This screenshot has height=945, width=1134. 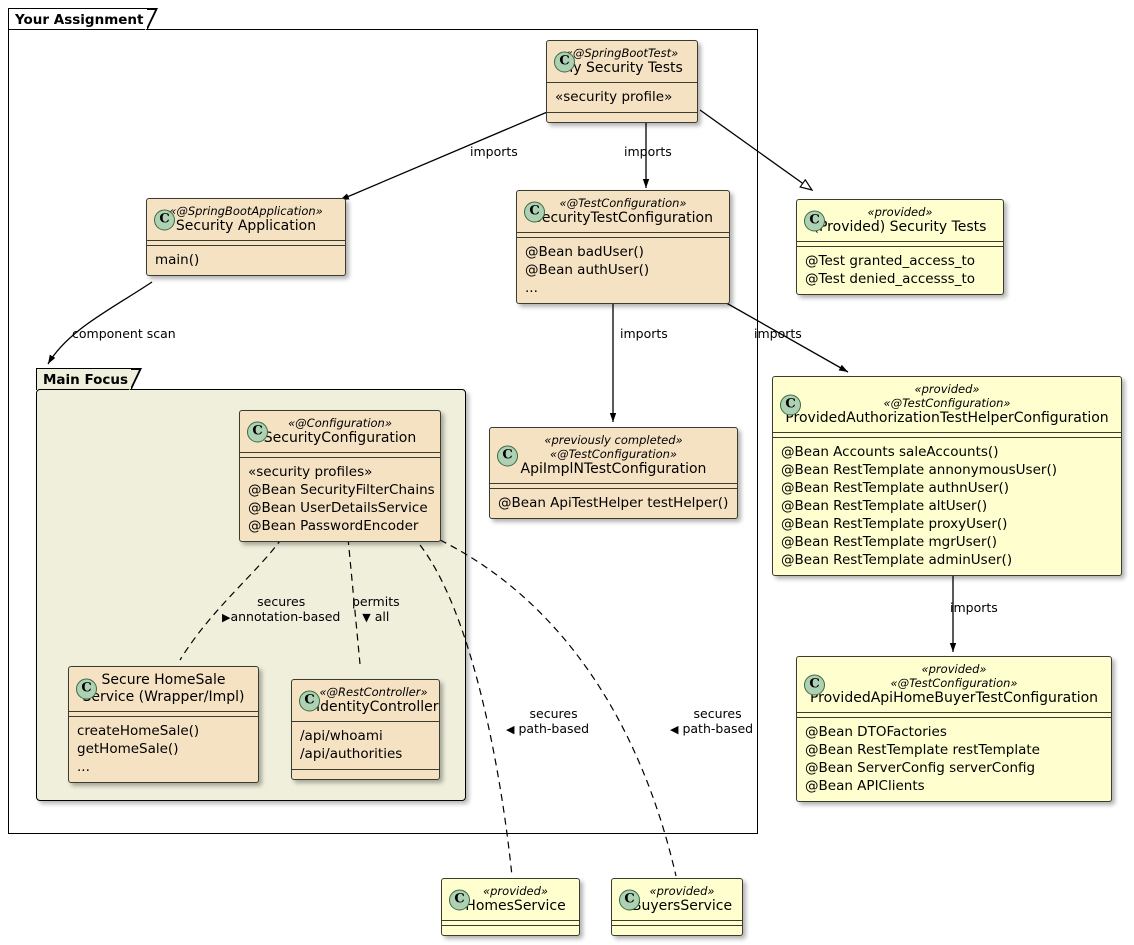 I want to click on class-homes-service-header: C «provided» HomesService, so click(x=510, y=899).